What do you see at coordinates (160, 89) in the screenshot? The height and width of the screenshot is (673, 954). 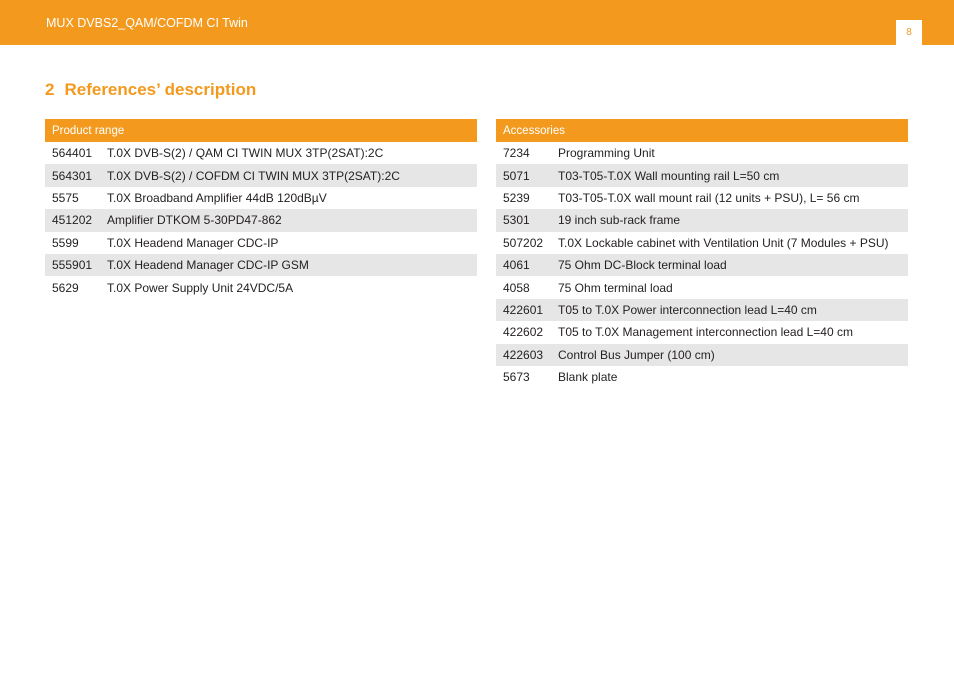 I see `section-title: References’ description` at bounding box center [160, 89].